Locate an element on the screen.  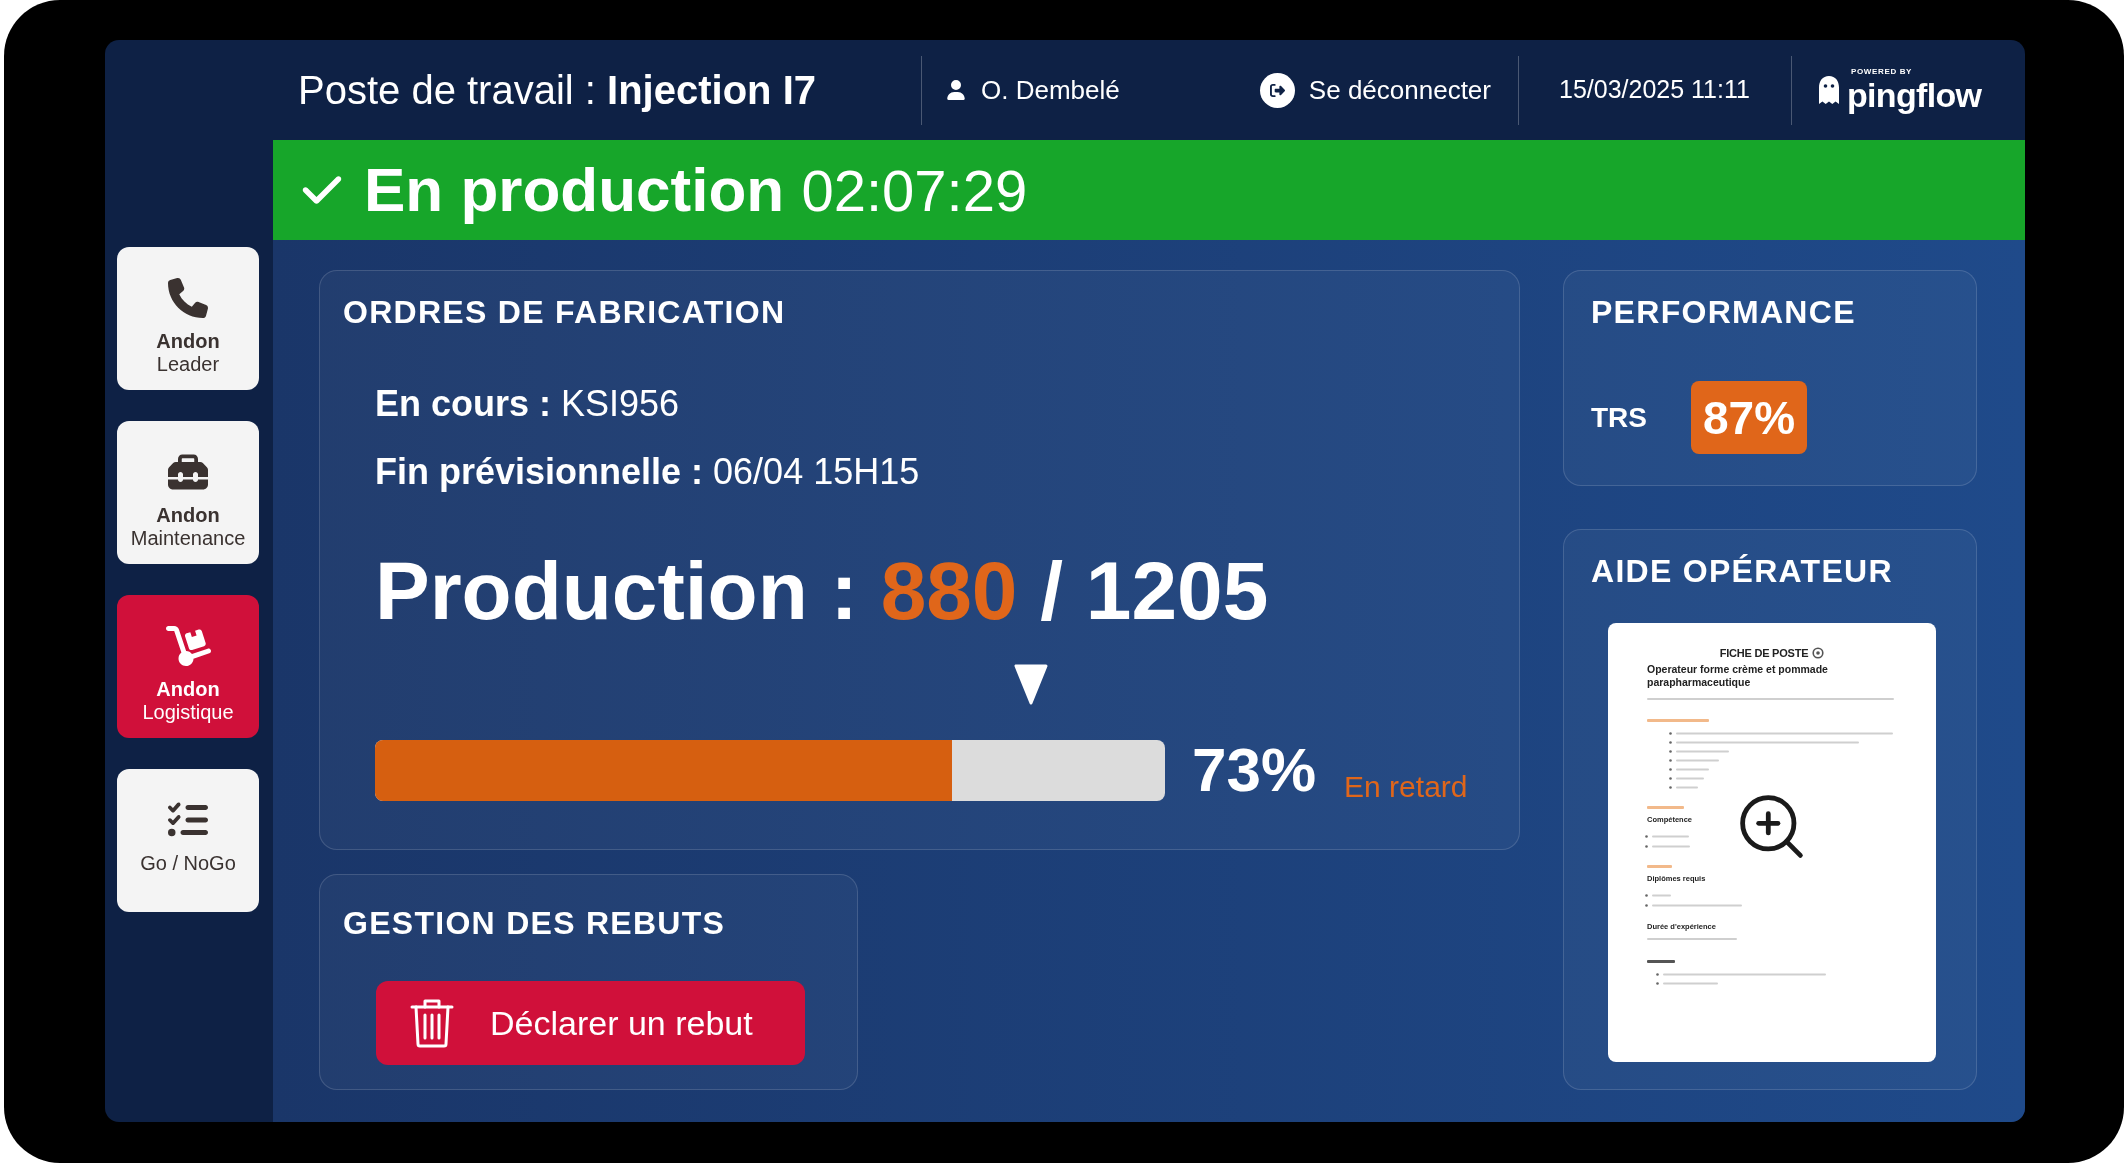
metric-badge: 87% is located at coordinates (1749, 417).